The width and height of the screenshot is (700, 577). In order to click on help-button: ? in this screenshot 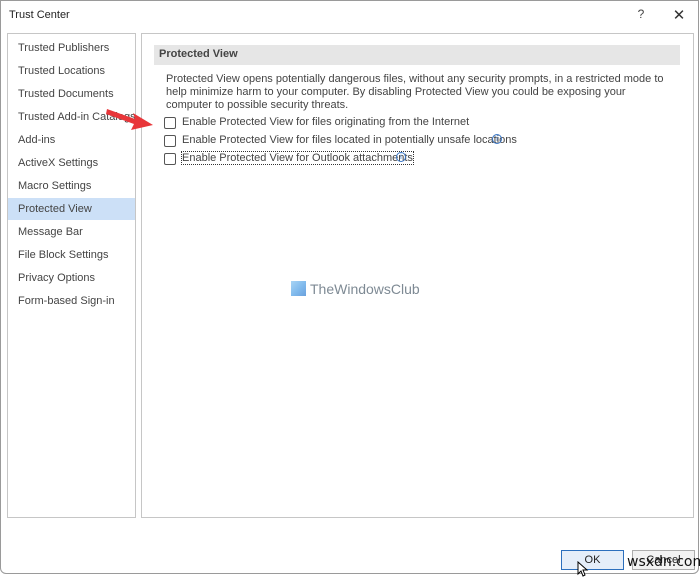, I will do `click(641, 16)`.